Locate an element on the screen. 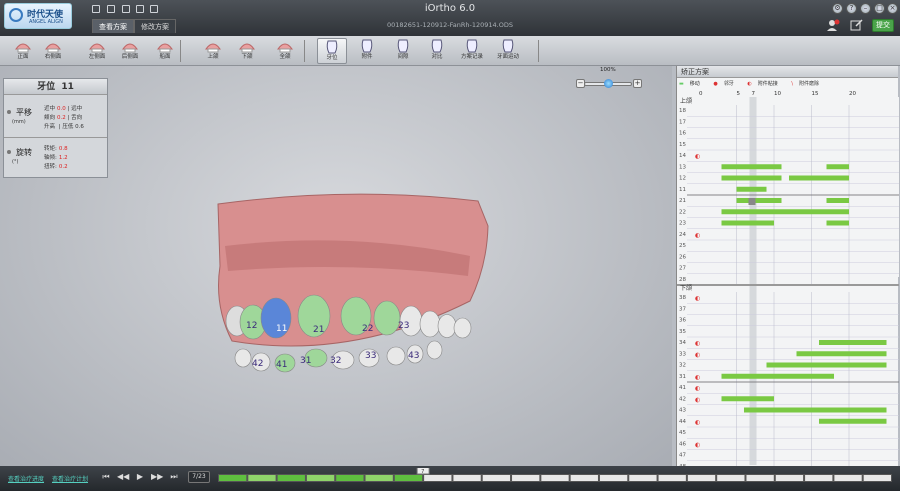 The image size is (900, 491). play-icon: ▶ is located at coordinates (140, 477).